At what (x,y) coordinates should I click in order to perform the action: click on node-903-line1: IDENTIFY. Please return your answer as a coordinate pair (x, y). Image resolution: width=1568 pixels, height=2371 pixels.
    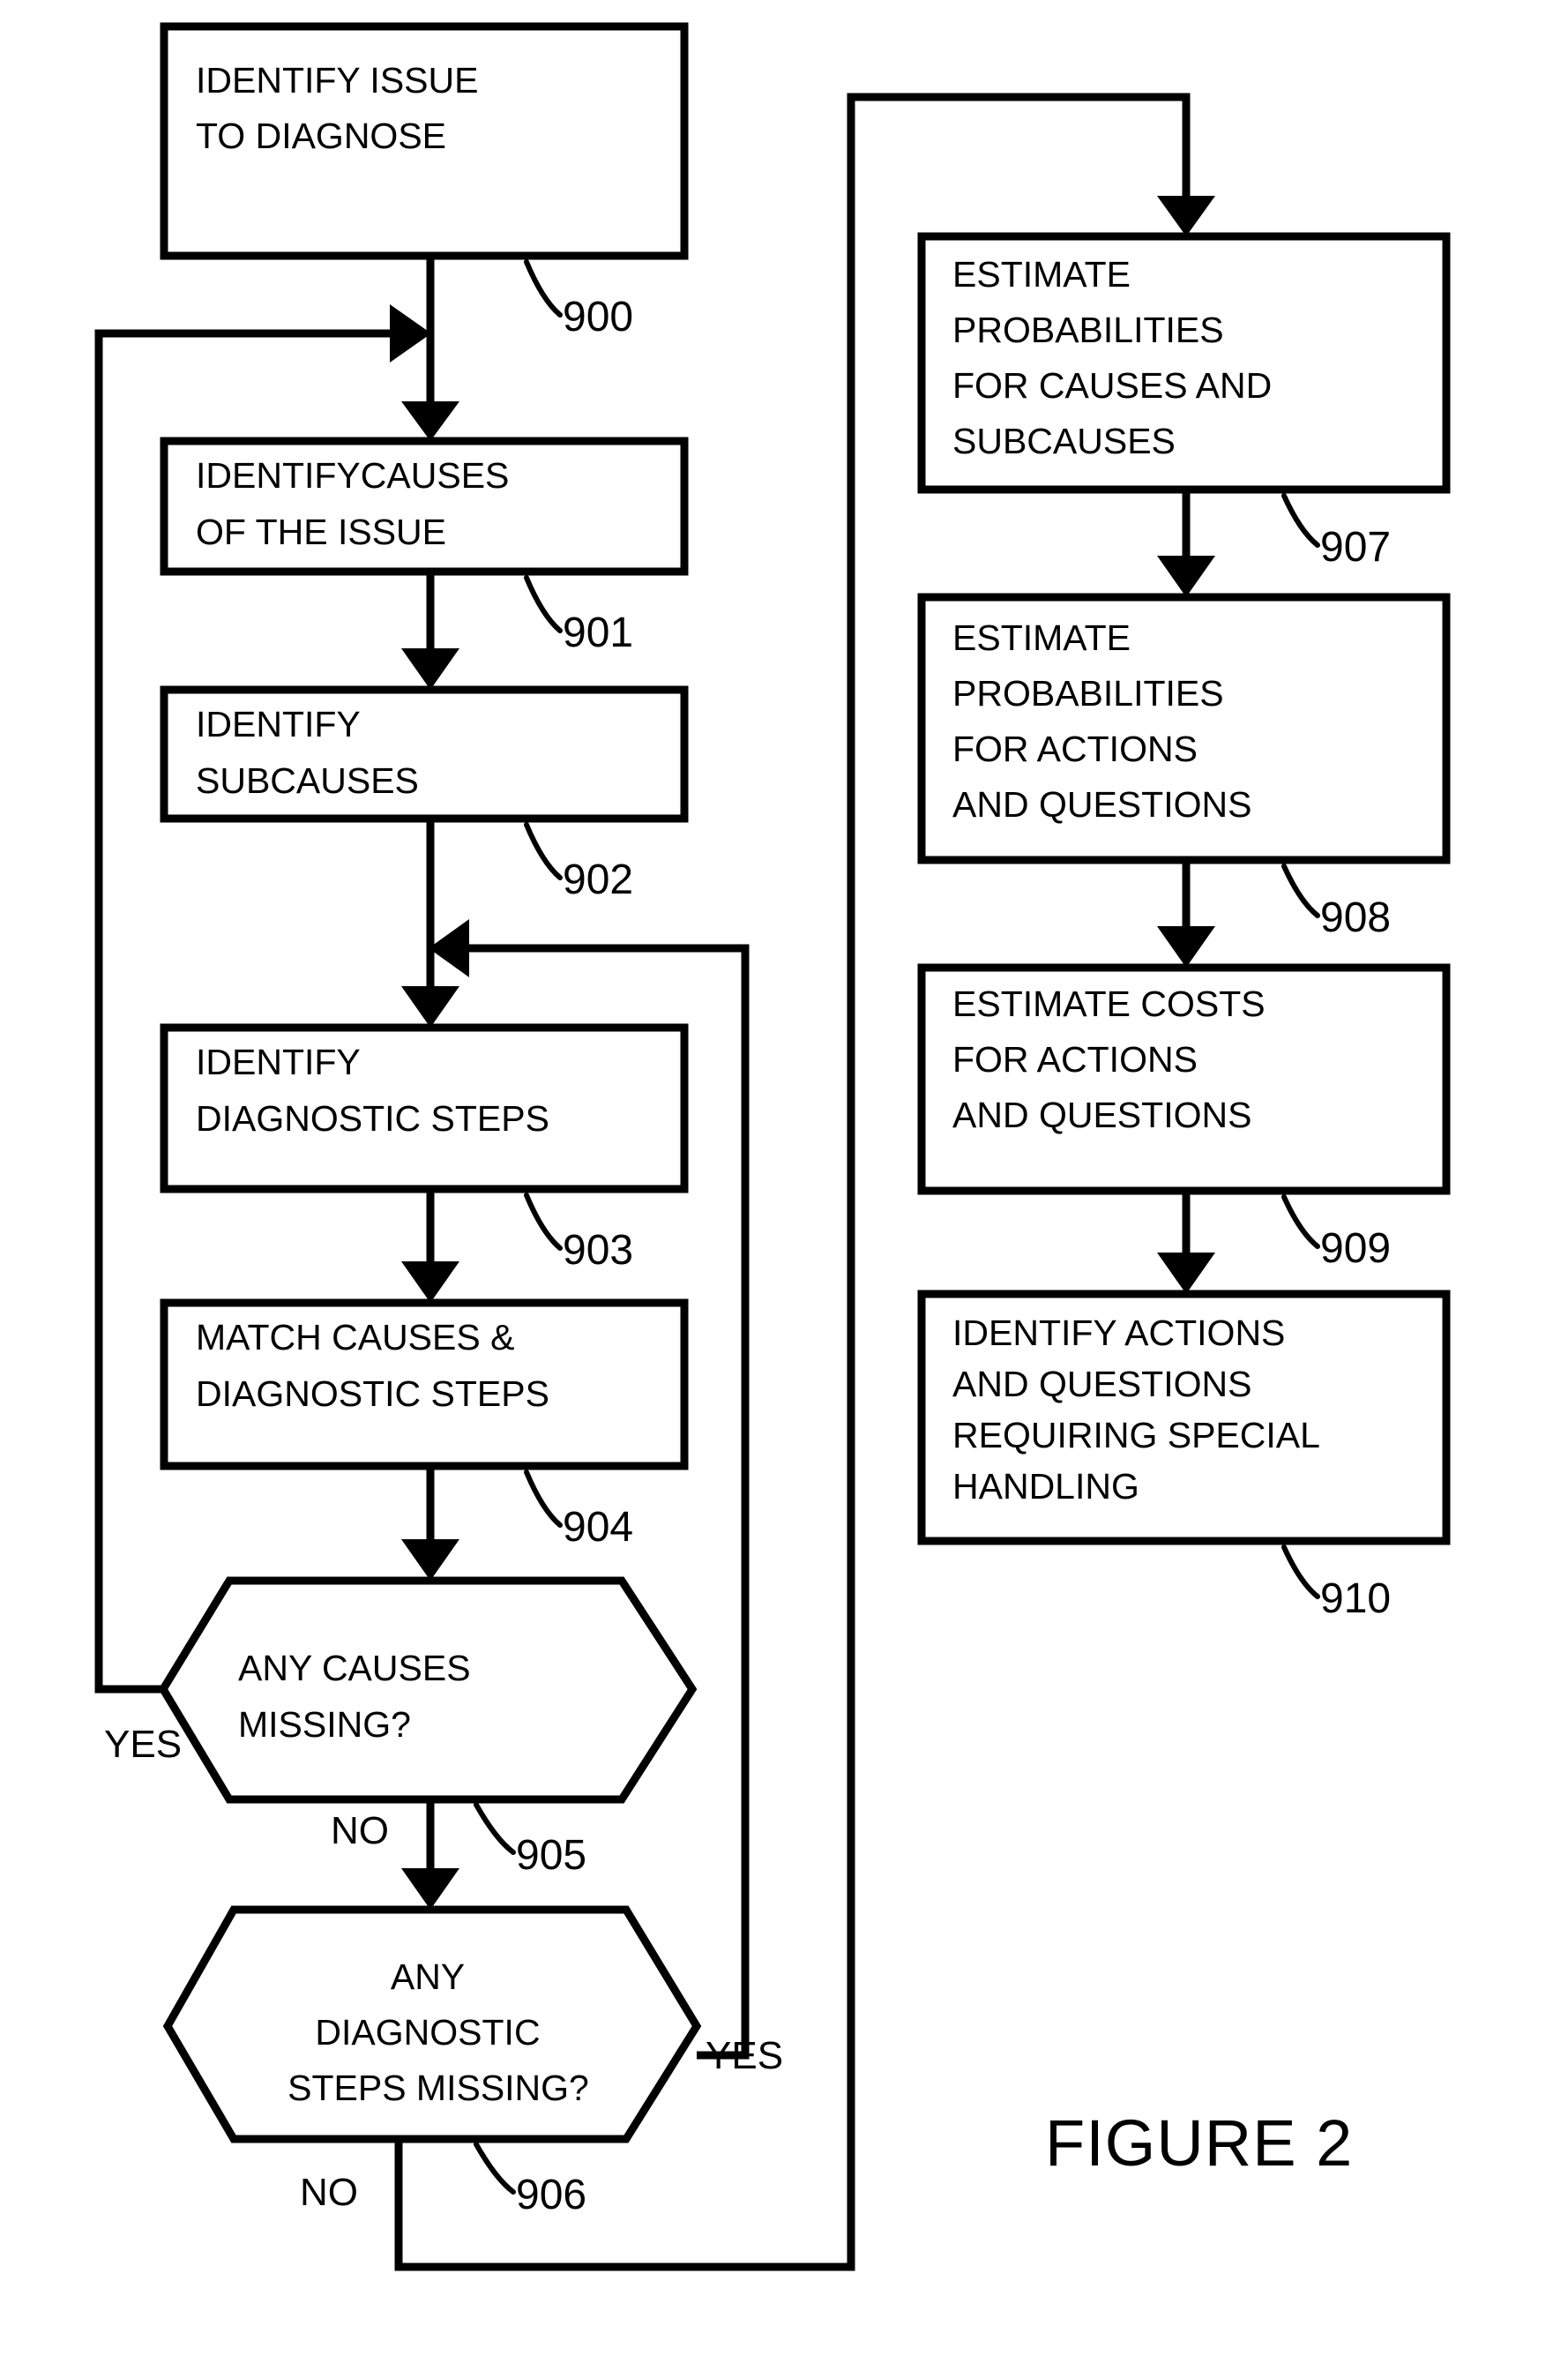
    Looking at the image, I should click on (278, 1062).